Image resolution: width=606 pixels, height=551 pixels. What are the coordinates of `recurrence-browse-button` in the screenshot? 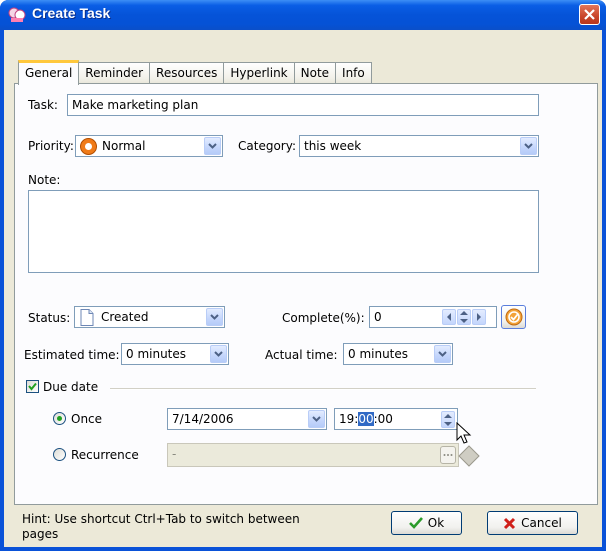 It's located at (448, 455).